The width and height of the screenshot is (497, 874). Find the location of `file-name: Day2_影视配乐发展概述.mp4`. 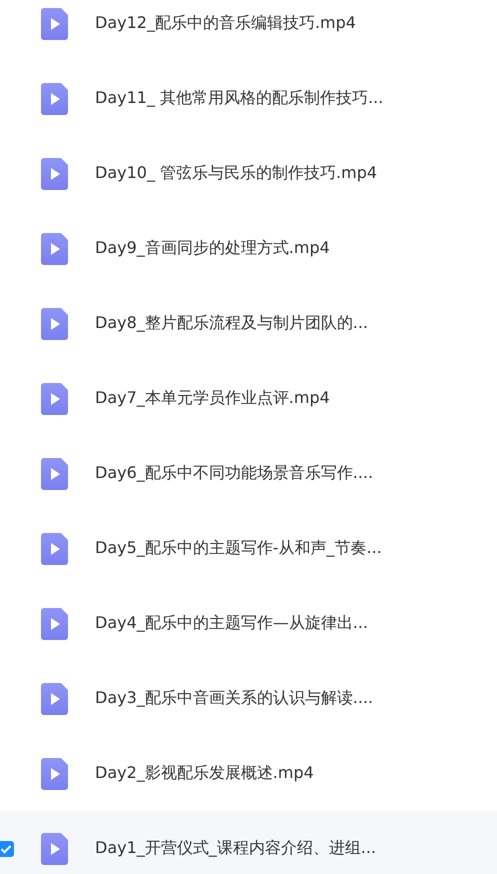

file-name: Day2_影视配乐发展概述.mp4 is located at coordinates (204, 773).